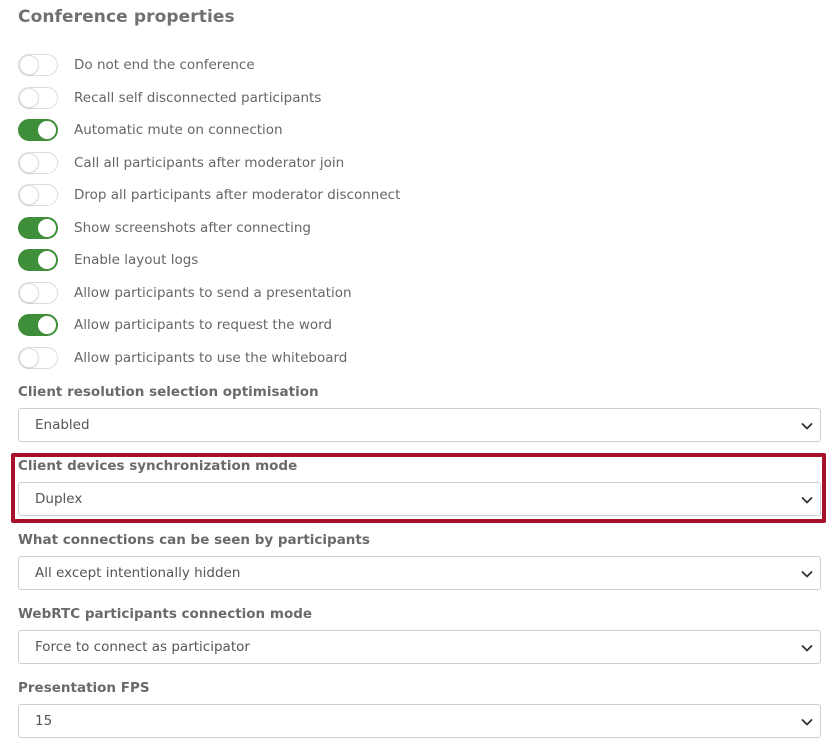 This screenshot has height=751, width=837. Describe the element at coordinates (198, 98) in the screenshot. I see `toggle-label: Recall self disconnected participants` at that location.